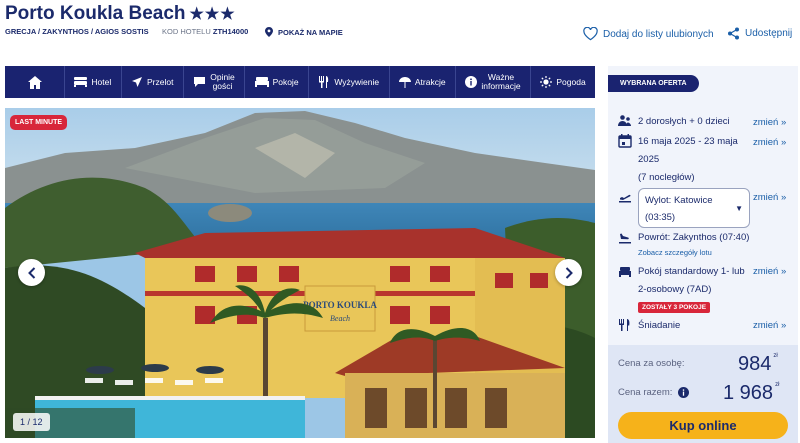 The image size is (800, 443). Describe the element at coordinates (739, 208) in the screenshot. I see `caret-down-icon: ▼` at that location.